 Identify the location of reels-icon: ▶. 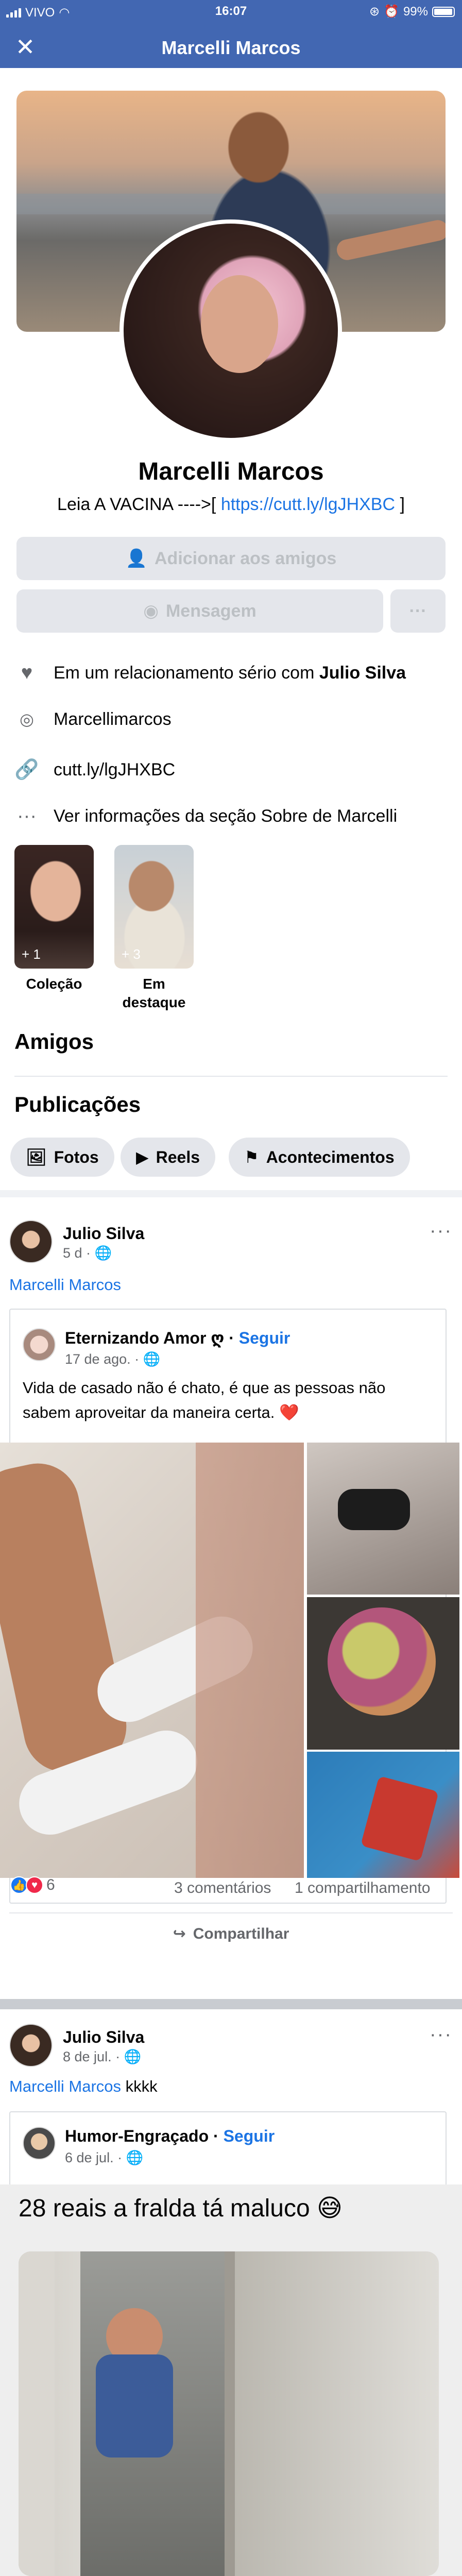
(142, 1157).